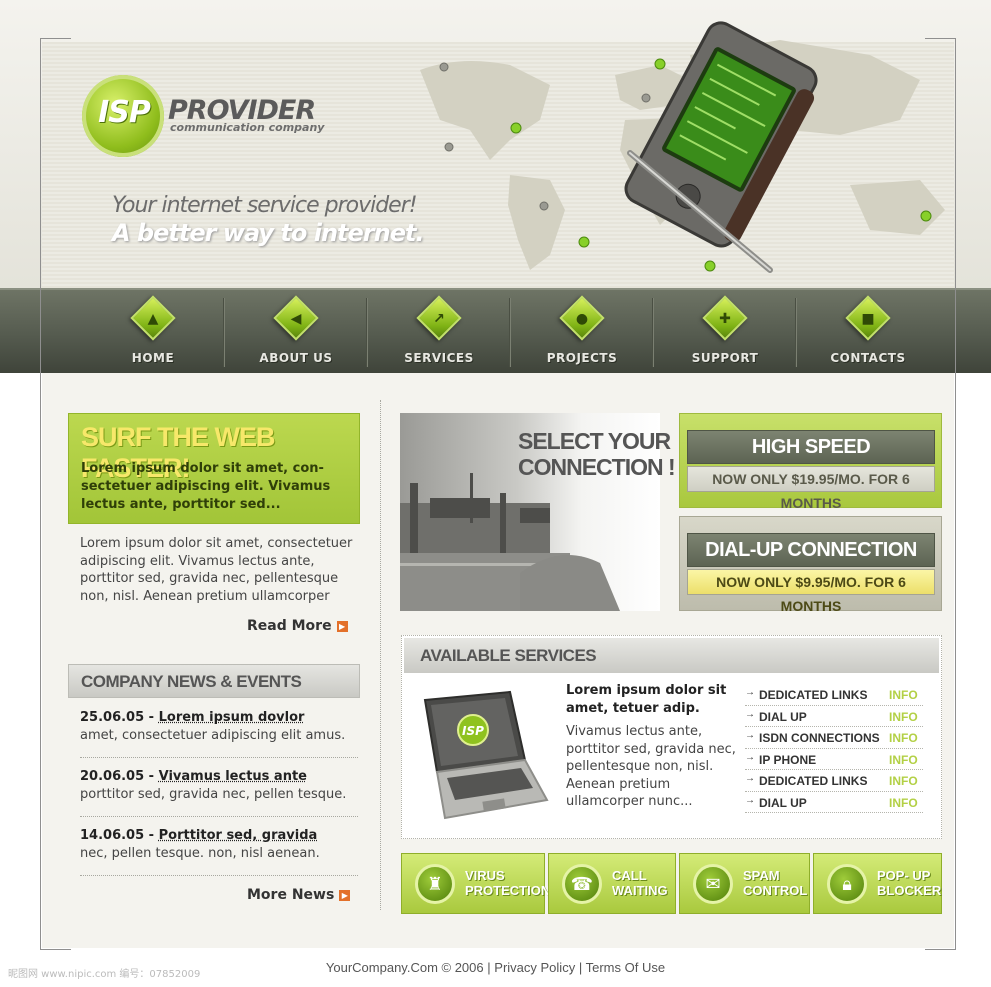  What do you see at coordinates (597, 454) in the screenshot?
I see `select-connection-title: SELECT YOUR CONNECTION !` at bounding box center [597, 454].